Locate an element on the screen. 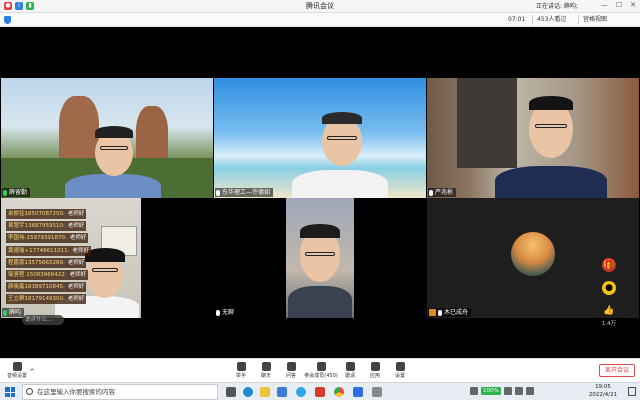 This screenshot has height=400, width=640. ime-icon is located at coordinates (529, 391).